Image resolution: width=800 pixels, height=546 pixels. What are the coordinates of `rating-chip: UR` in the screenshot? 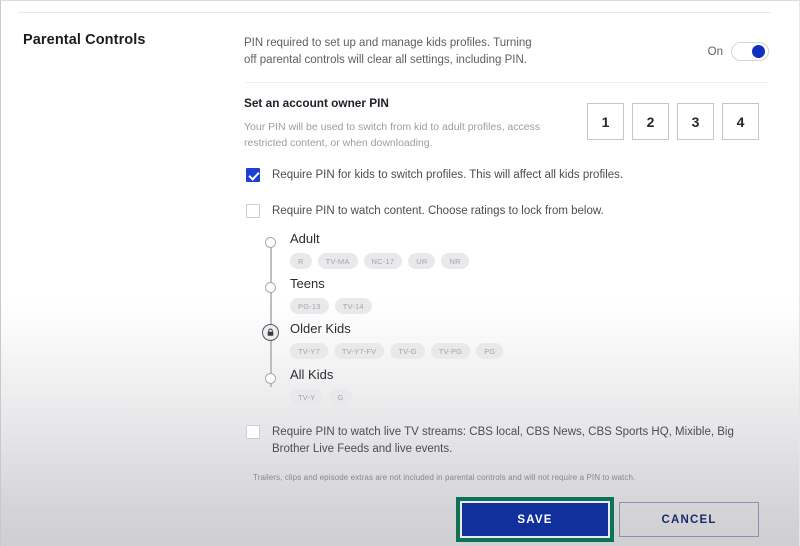 It's located at (422, 261).